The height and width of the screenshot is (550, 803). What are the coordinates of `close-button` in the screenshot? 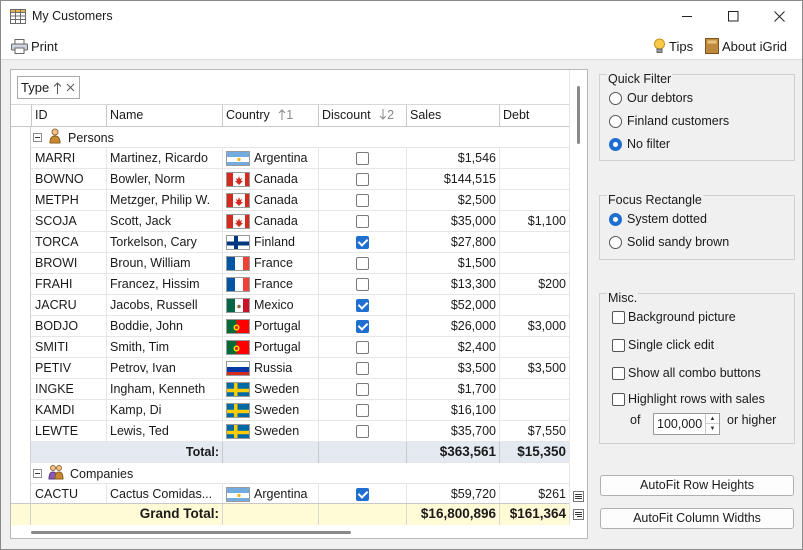 It's located at (779, 16).